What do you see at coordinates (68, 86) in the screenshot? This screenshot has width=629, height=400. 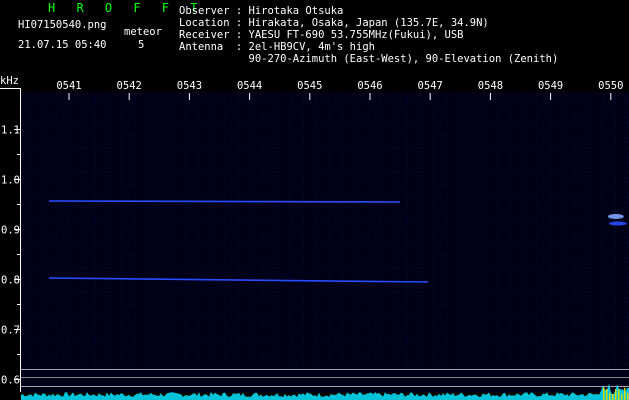 I see `x-tick-label: 0541` at bounding box center [68, 86].